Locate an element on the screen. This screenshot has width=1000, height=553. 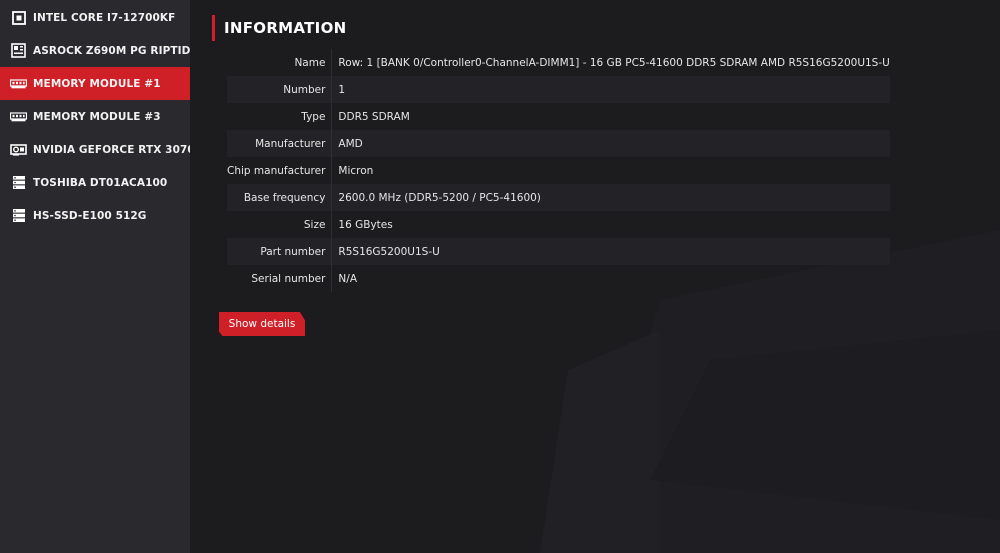
row-key: Manufacturer is located at coordinates (280, 143).